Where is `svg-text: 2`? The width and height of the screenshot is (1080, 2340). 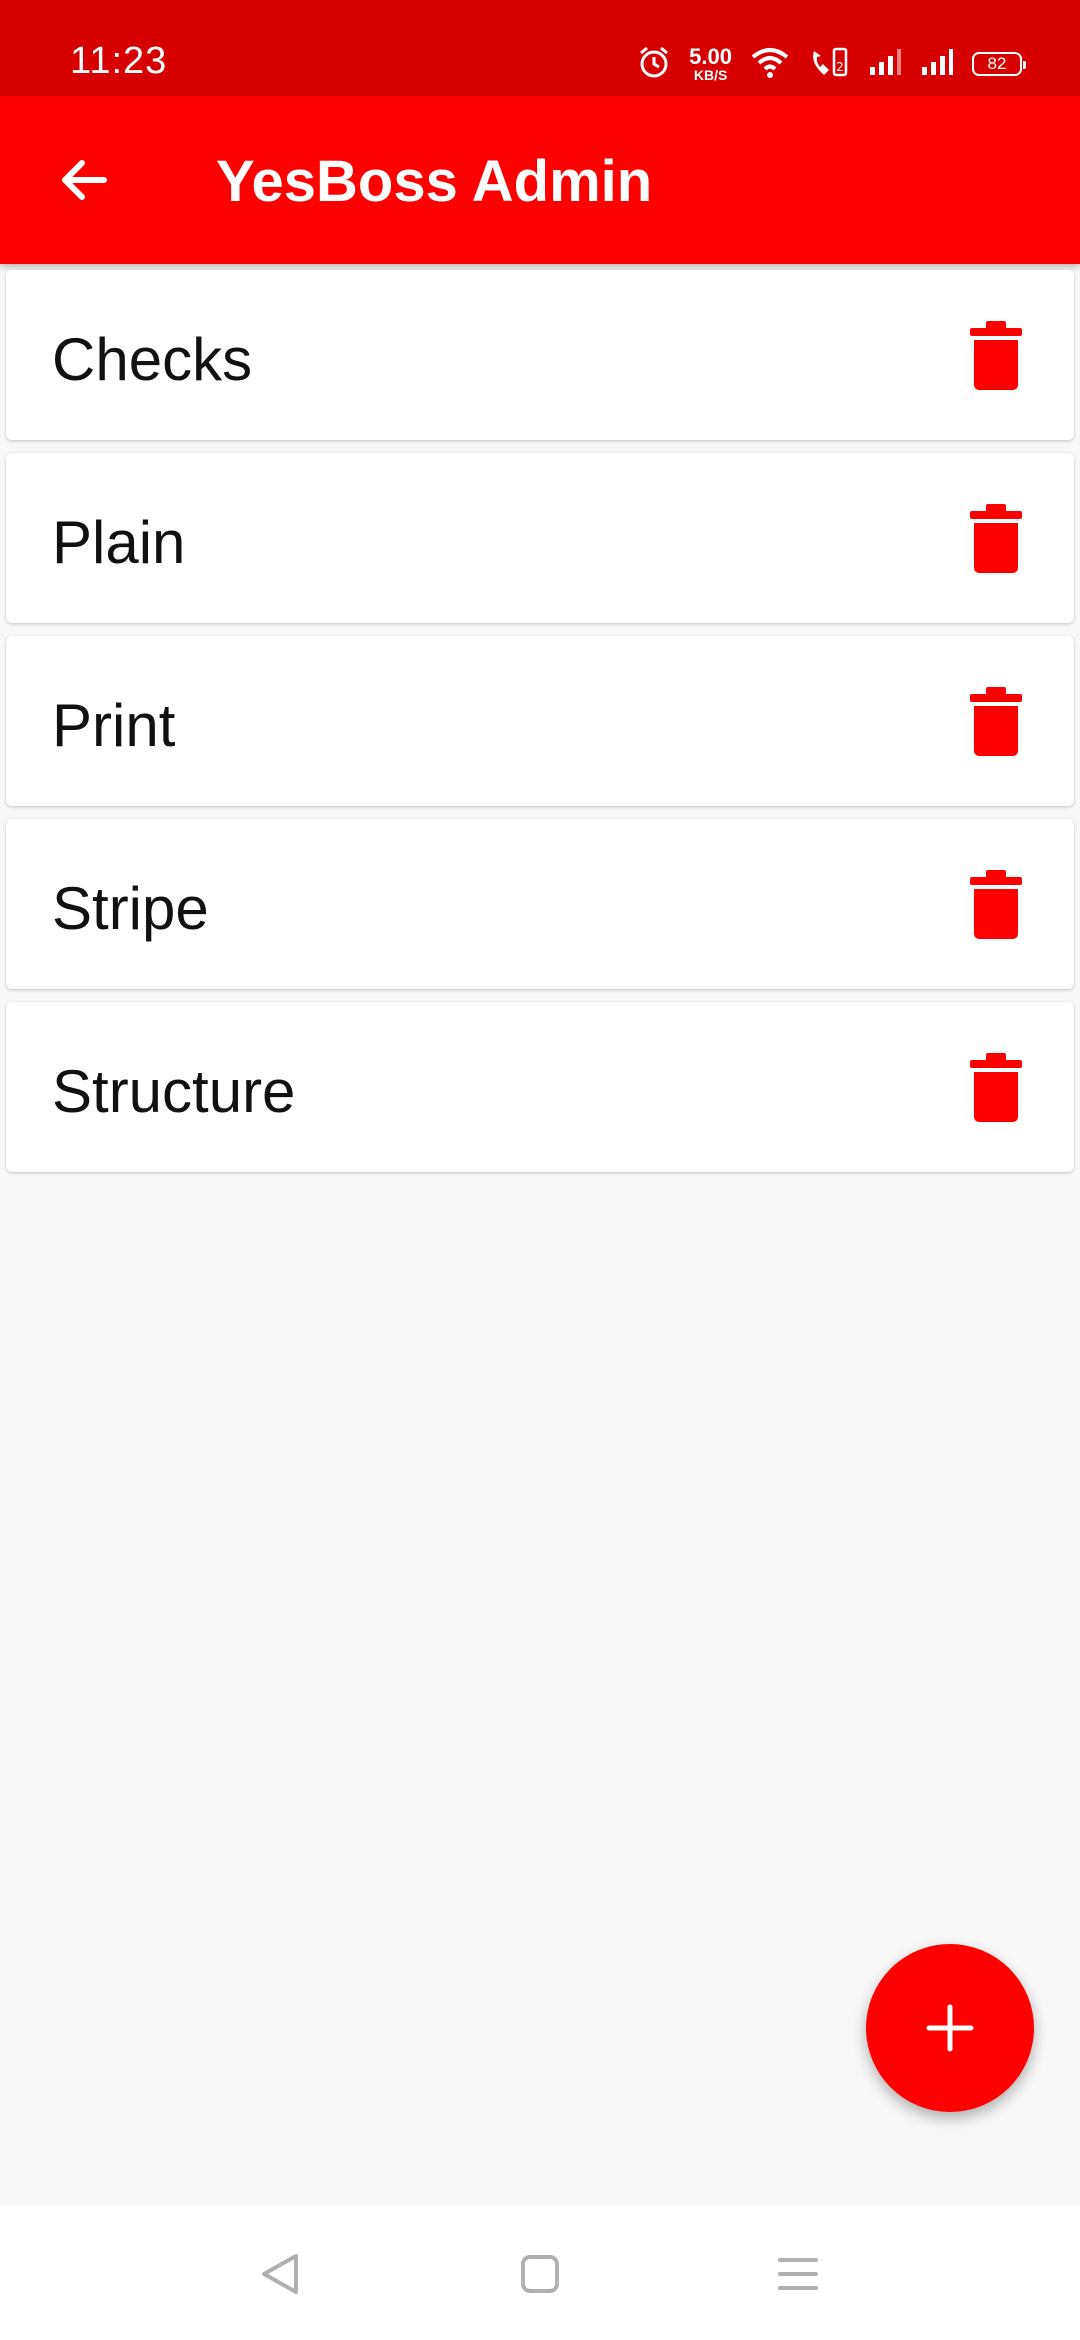 svg-text: 2 is located at coordinates (840, 67).